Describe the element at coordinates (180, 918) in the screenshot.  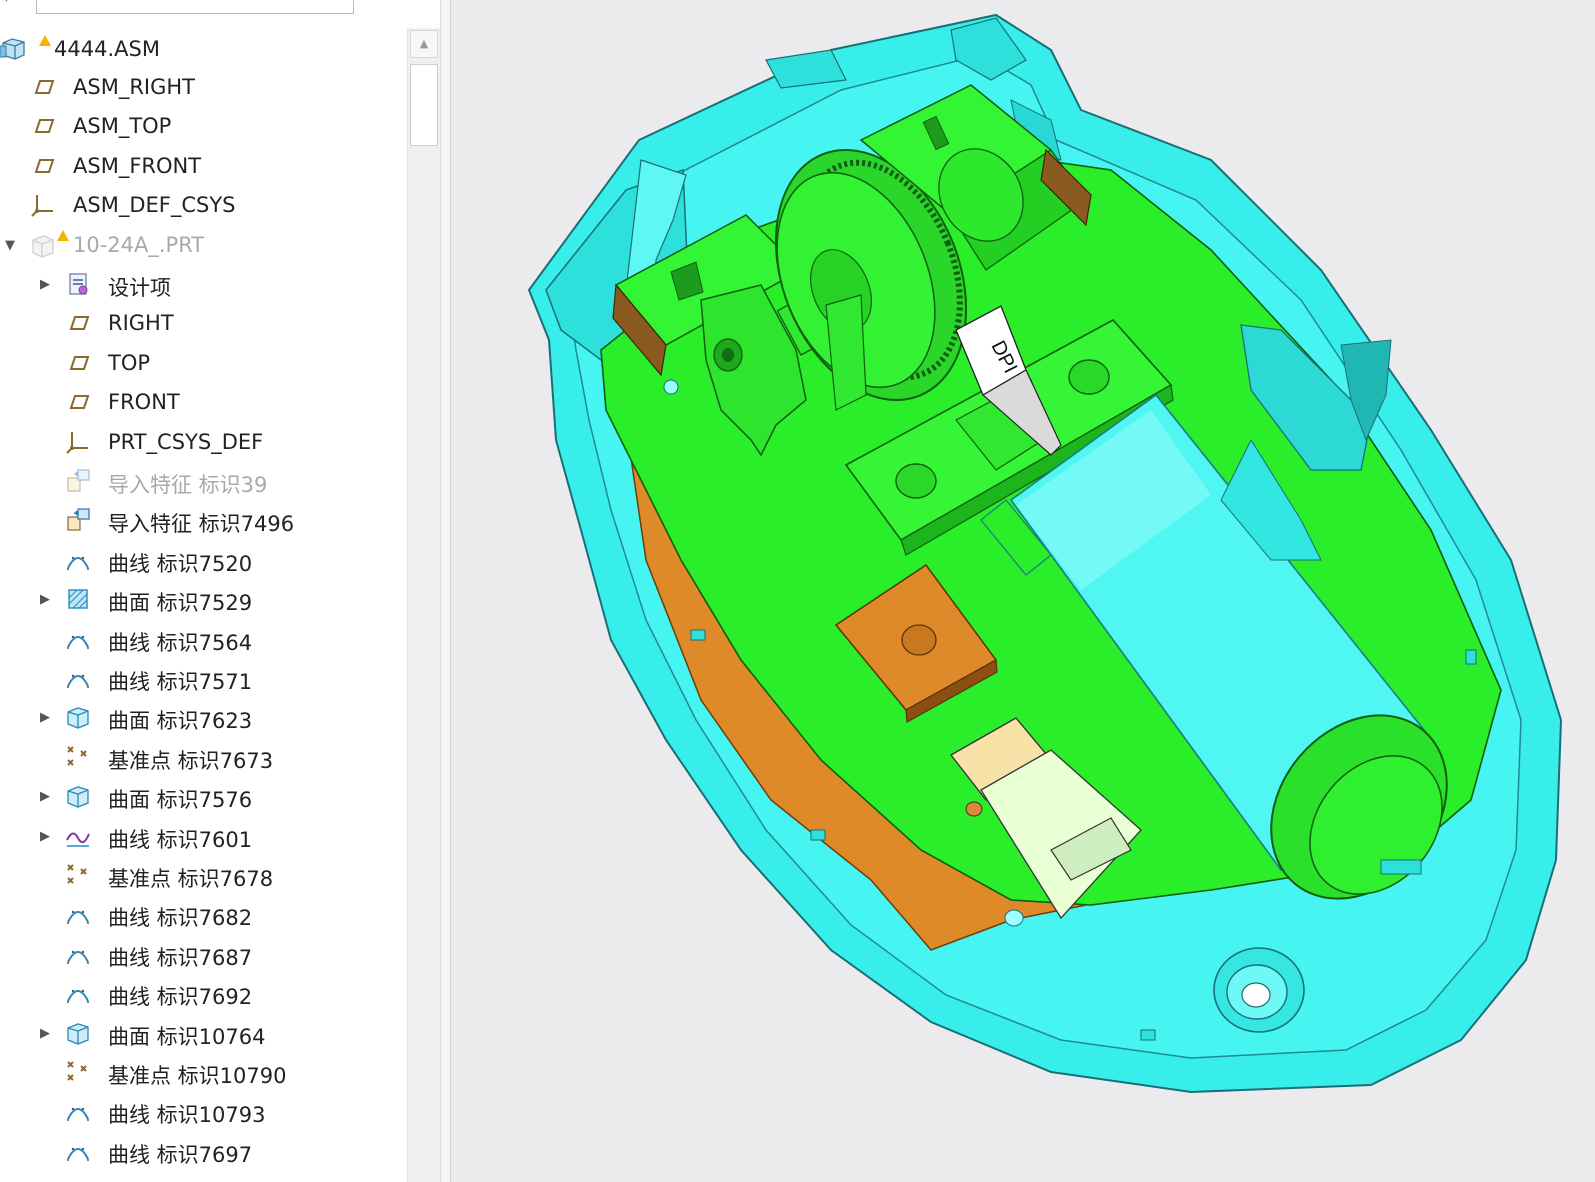
I see `tree-item-label: 曲线 标识7682` at that location.